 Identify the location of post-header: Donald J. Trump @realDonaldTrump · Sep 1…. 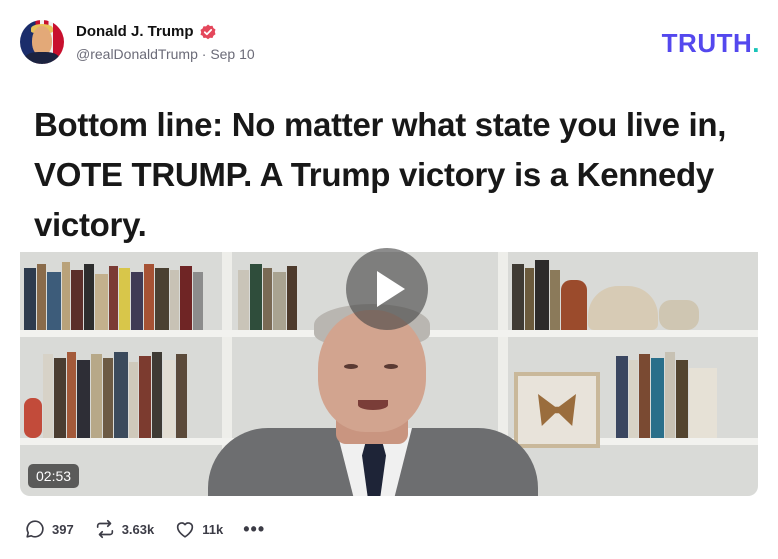
(390, 42).